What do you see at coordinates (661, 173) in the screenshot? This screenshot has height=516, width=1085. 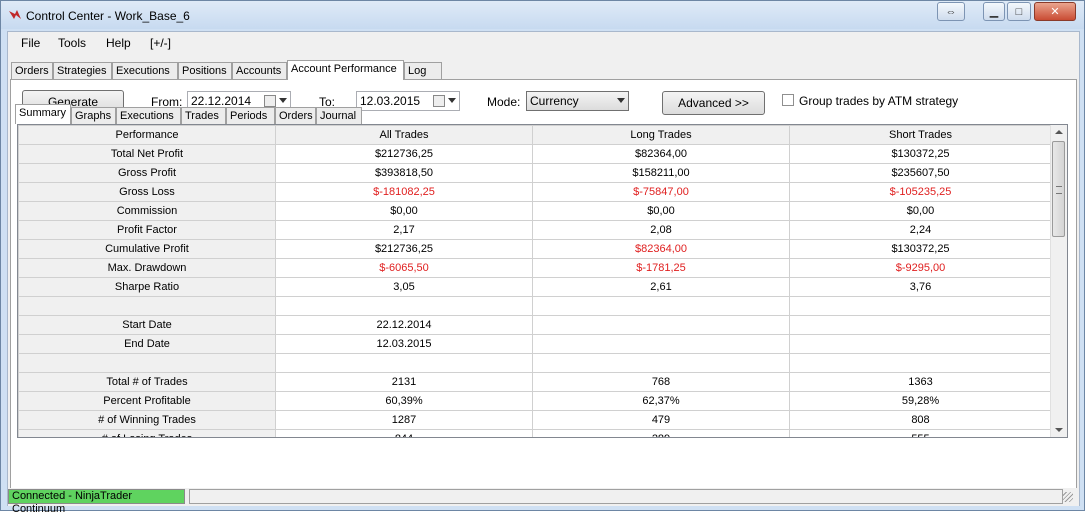 I see `metric-value: $158211,00` at bounding box center [661, 173].